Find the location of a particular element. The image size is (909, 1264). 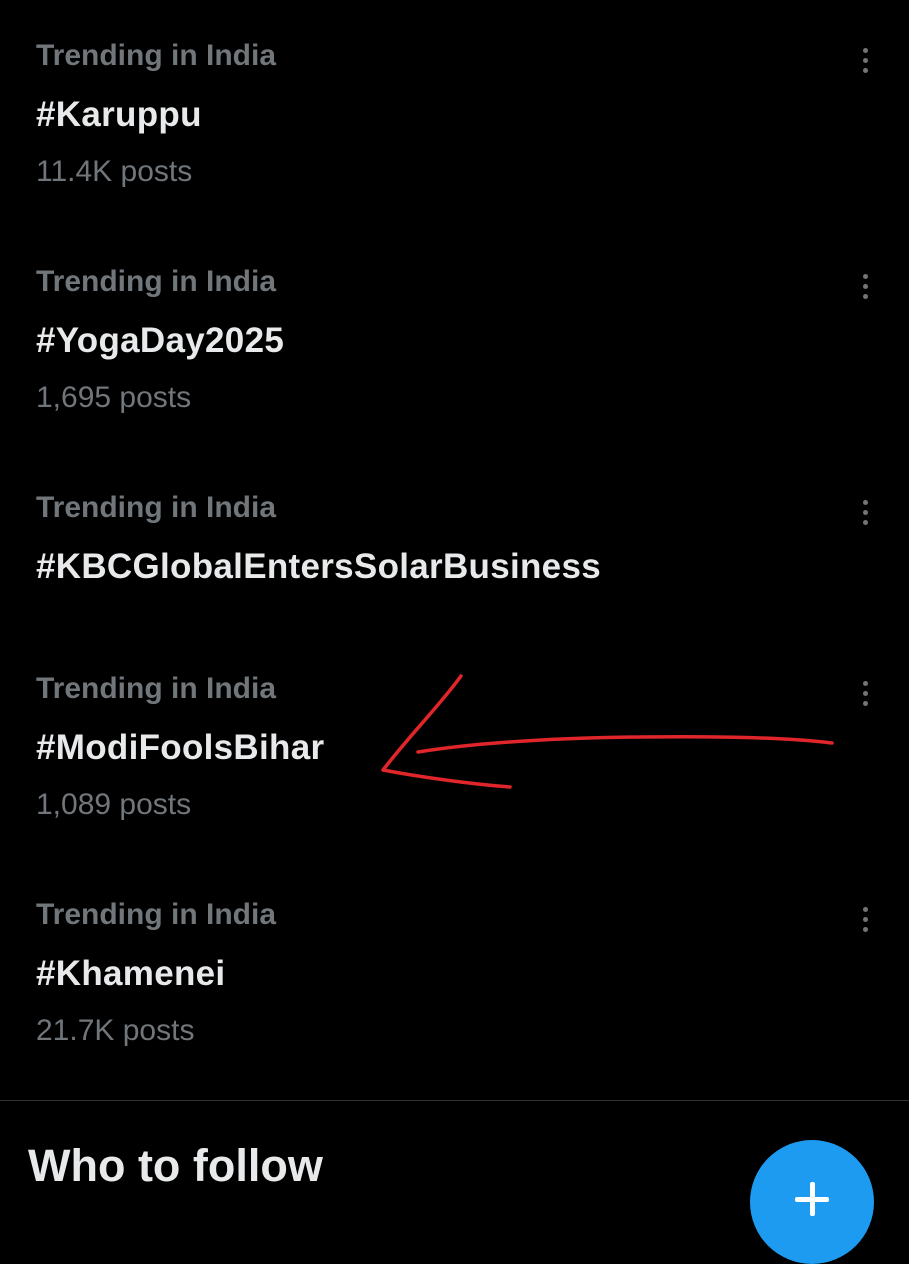

trend-hashtag: #KBCGlobalEntersSolarBusiness is located at coordinates (318, 567).